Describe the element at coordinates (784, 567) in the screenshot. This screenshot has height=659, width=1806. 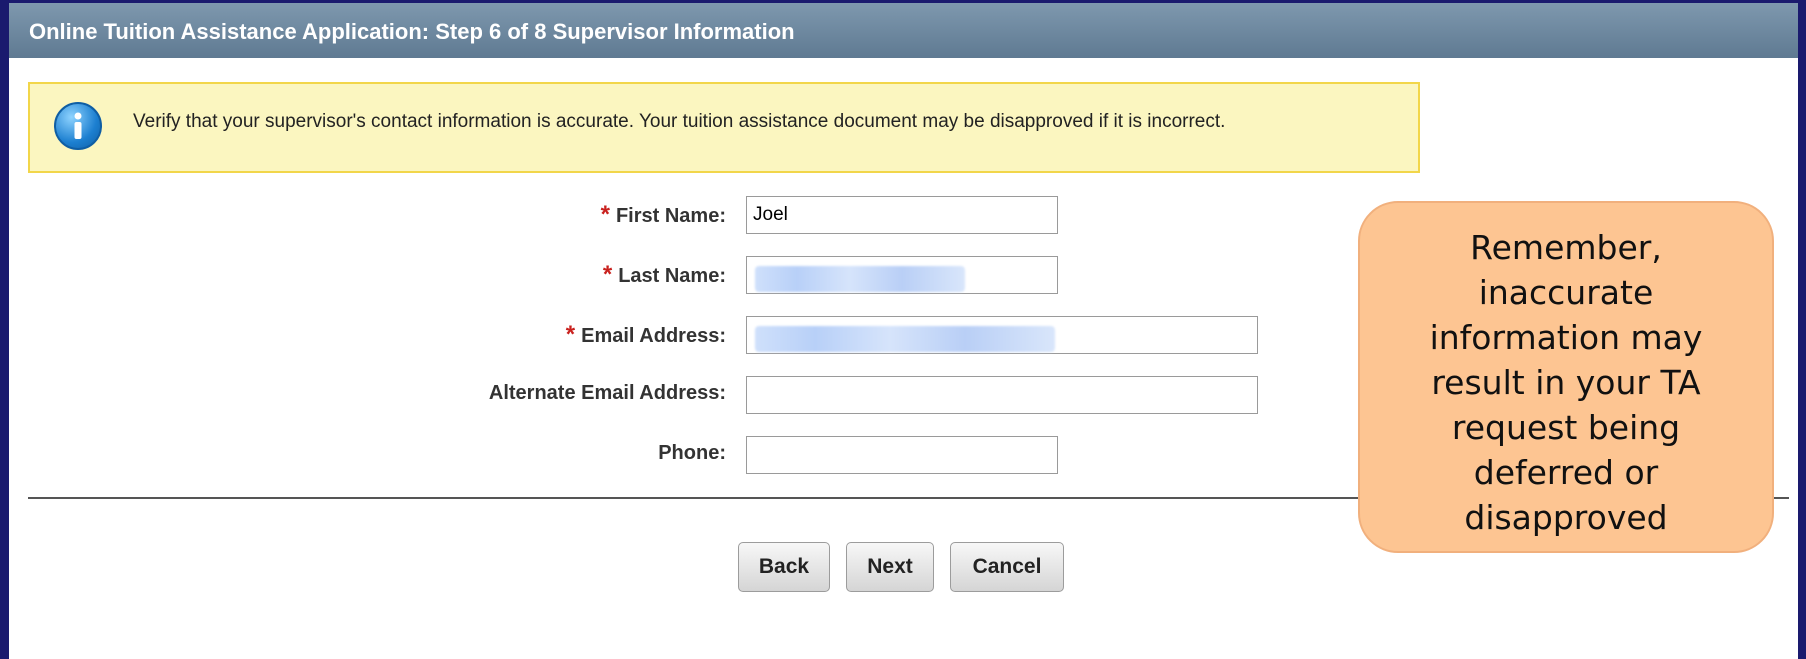
I see `back-button: Back` at that location.